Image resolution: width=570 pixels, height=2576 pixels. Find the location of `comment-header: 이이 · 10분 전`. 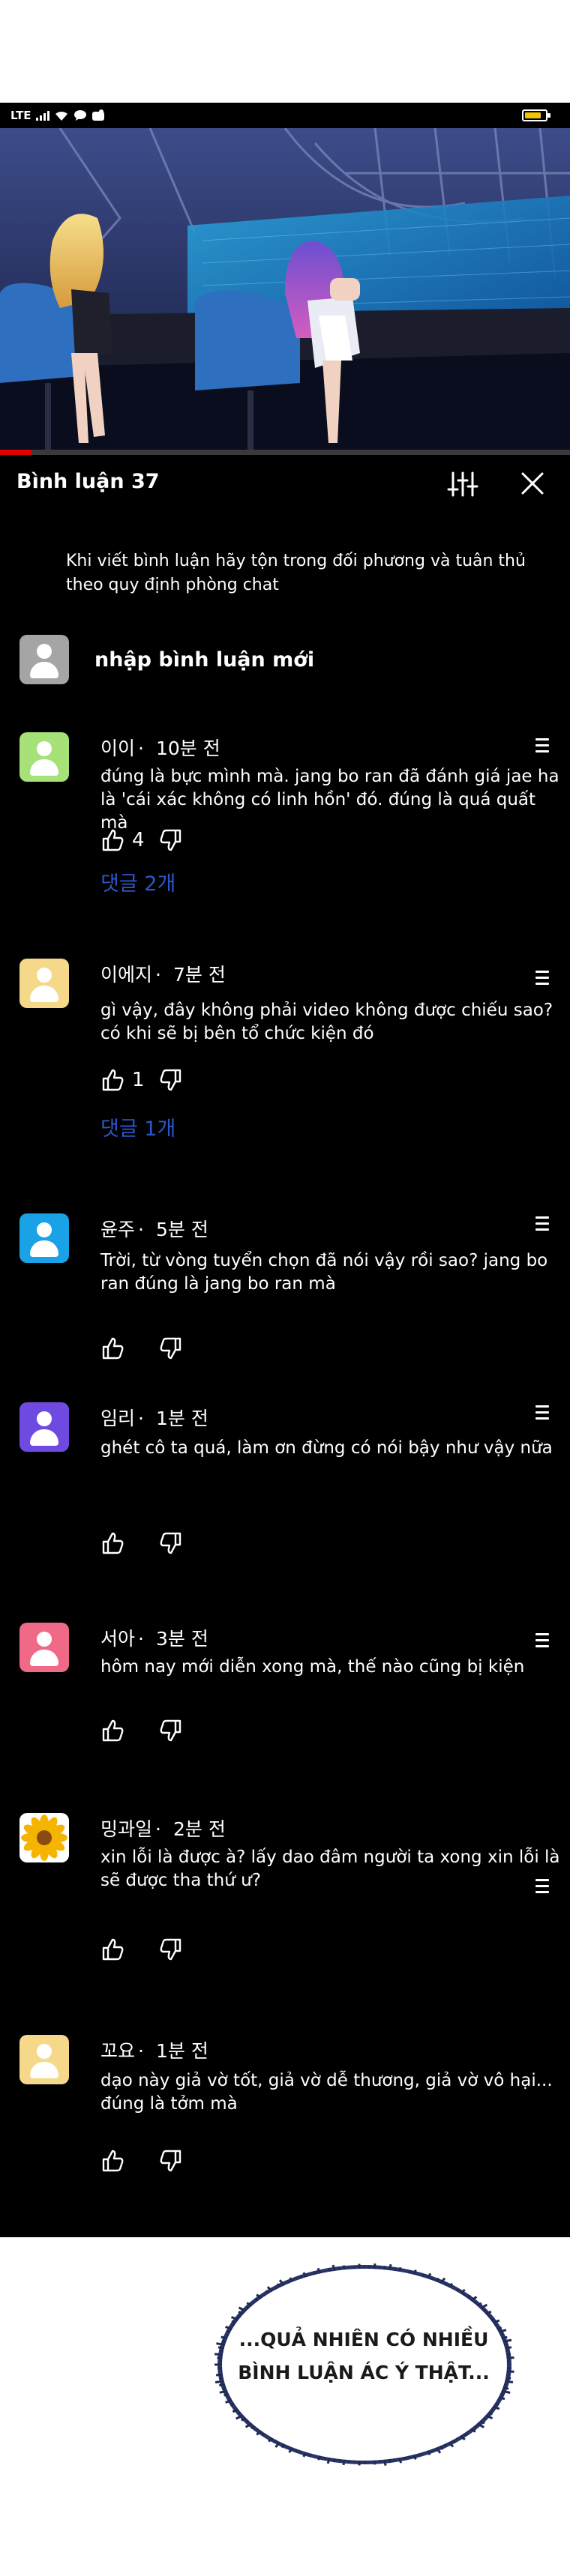

comment-header: 이이 · 10분 전 is located at coordinates (160, 748).